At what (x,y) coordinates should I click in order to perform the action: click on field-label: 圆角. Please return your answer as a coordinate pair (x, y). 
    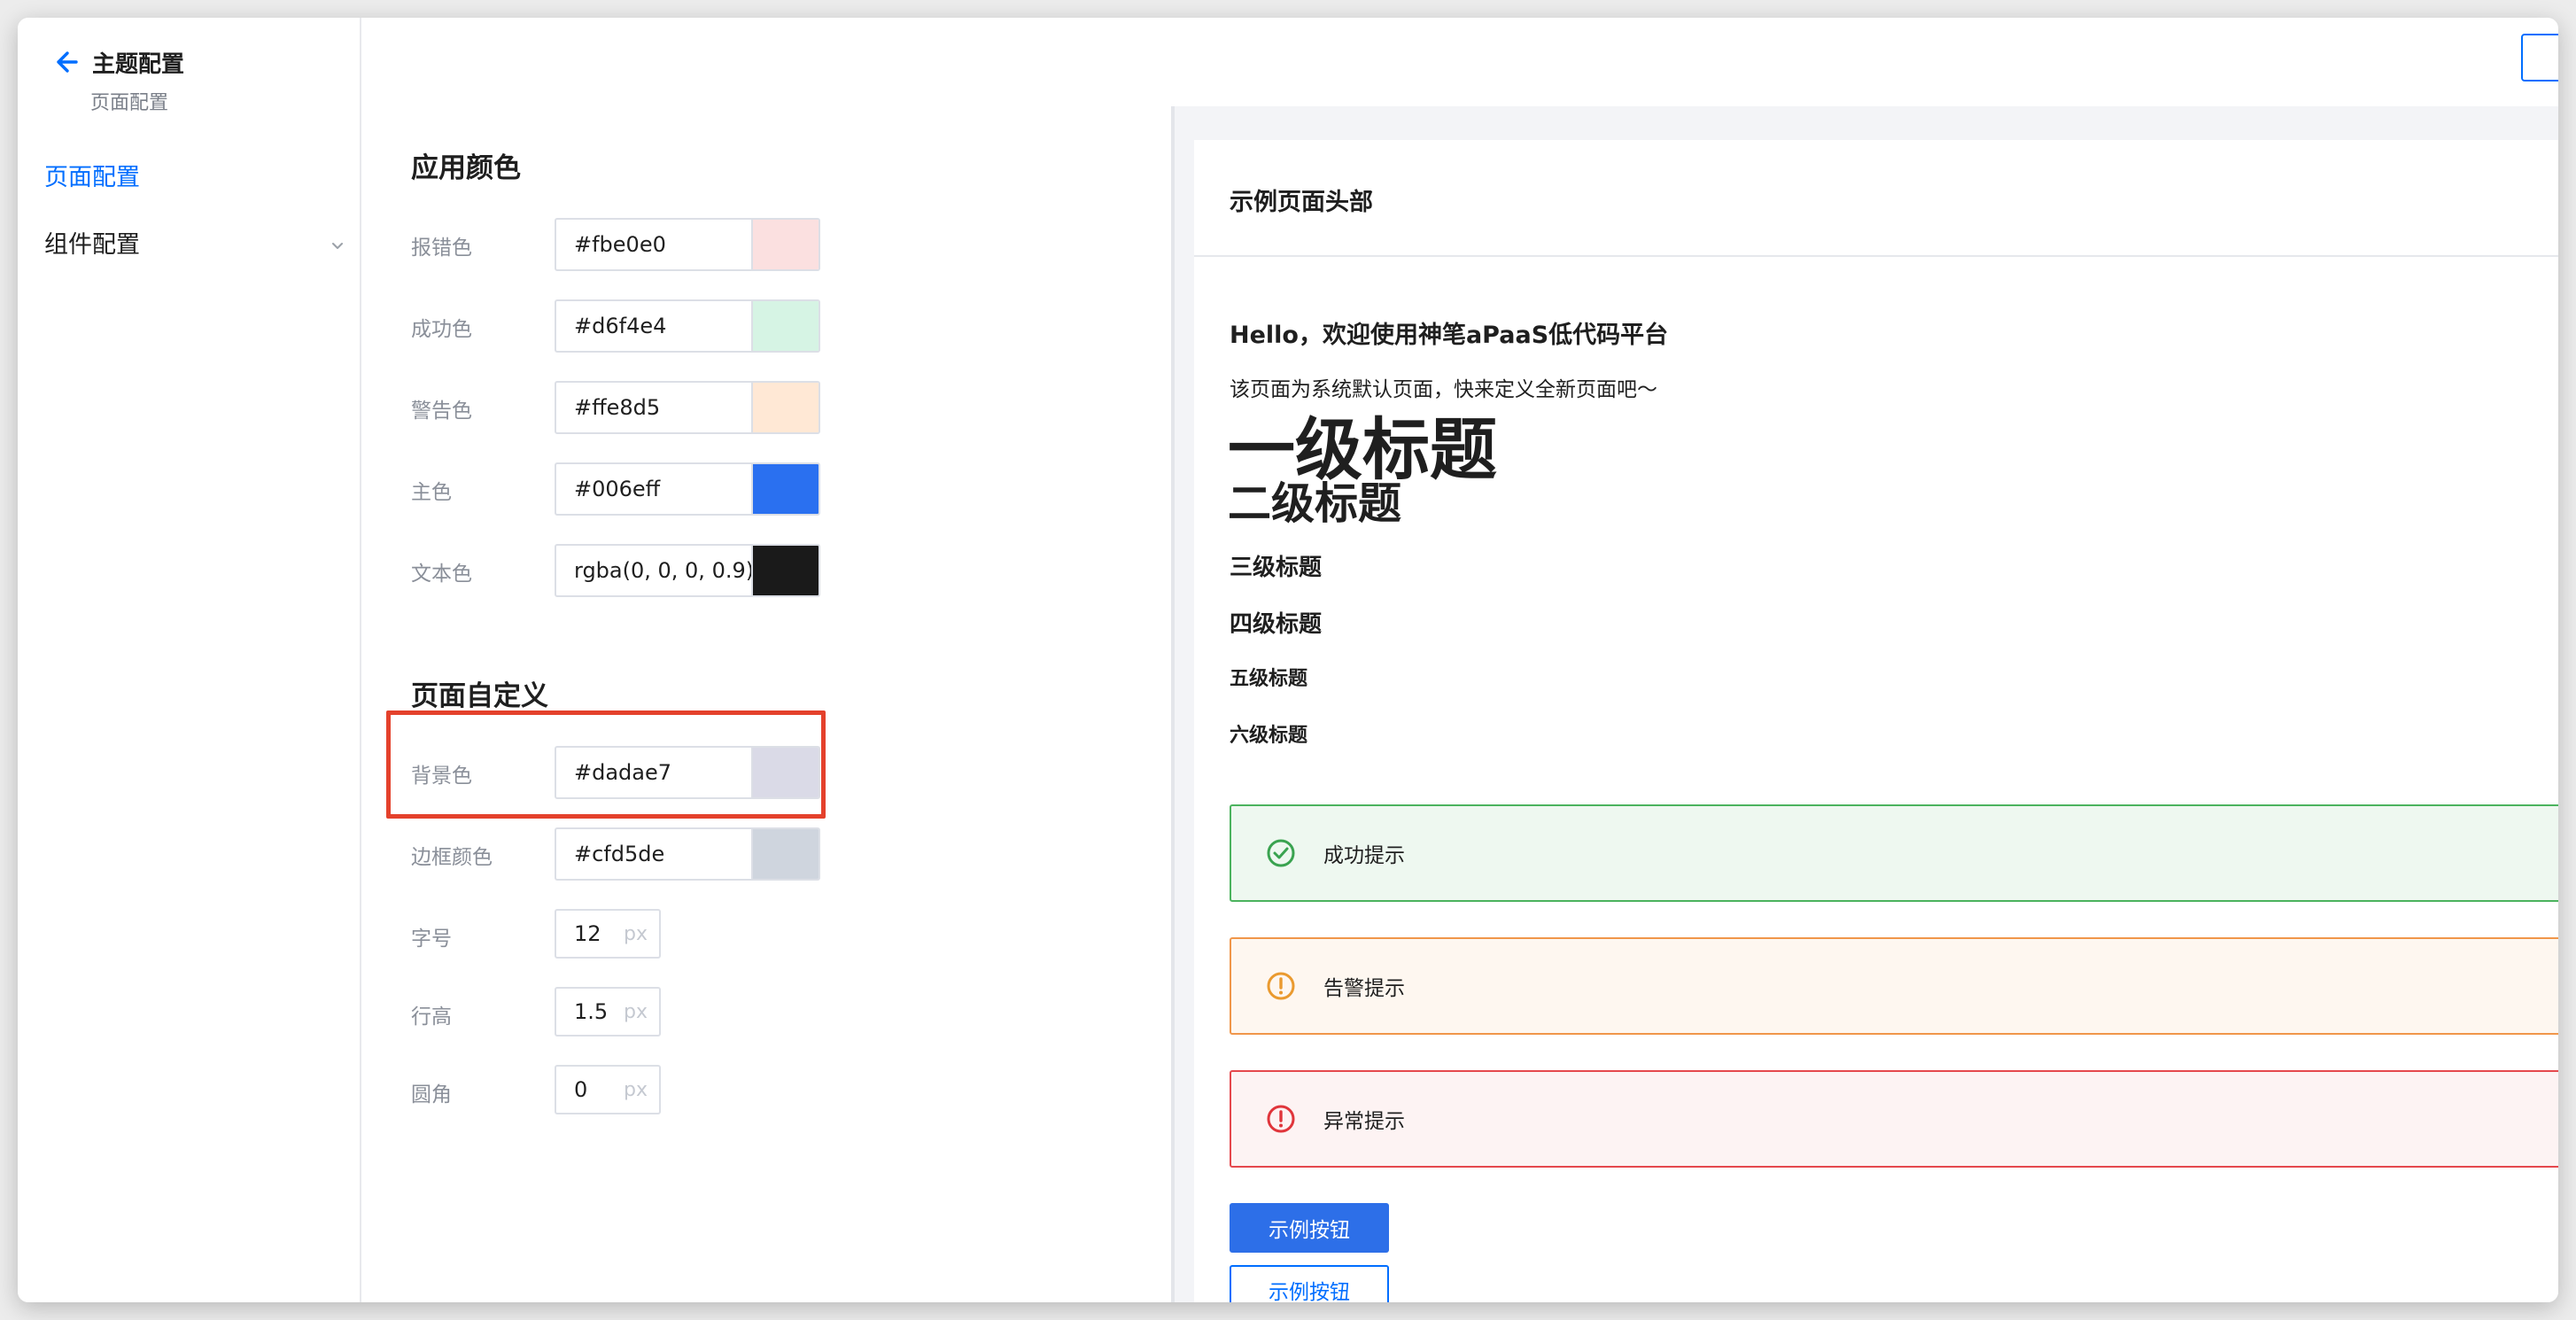
    Looking at the image, I should click on (431, 1095).